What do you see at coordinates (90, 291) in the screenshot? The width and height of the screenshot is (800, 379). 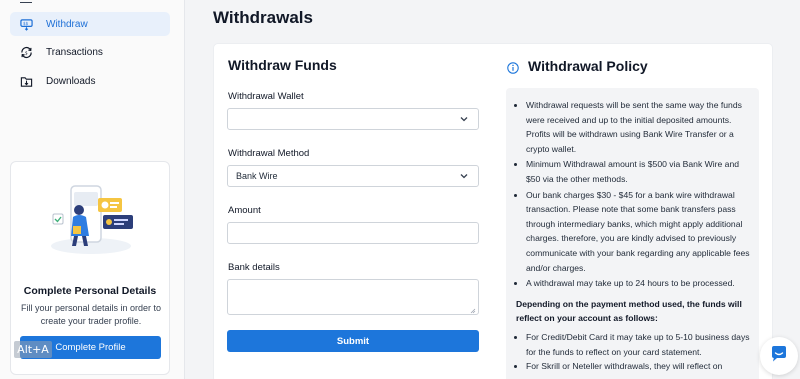 I see `profile-card-title: Complete Personal Details` at bounding box center [90, 291].